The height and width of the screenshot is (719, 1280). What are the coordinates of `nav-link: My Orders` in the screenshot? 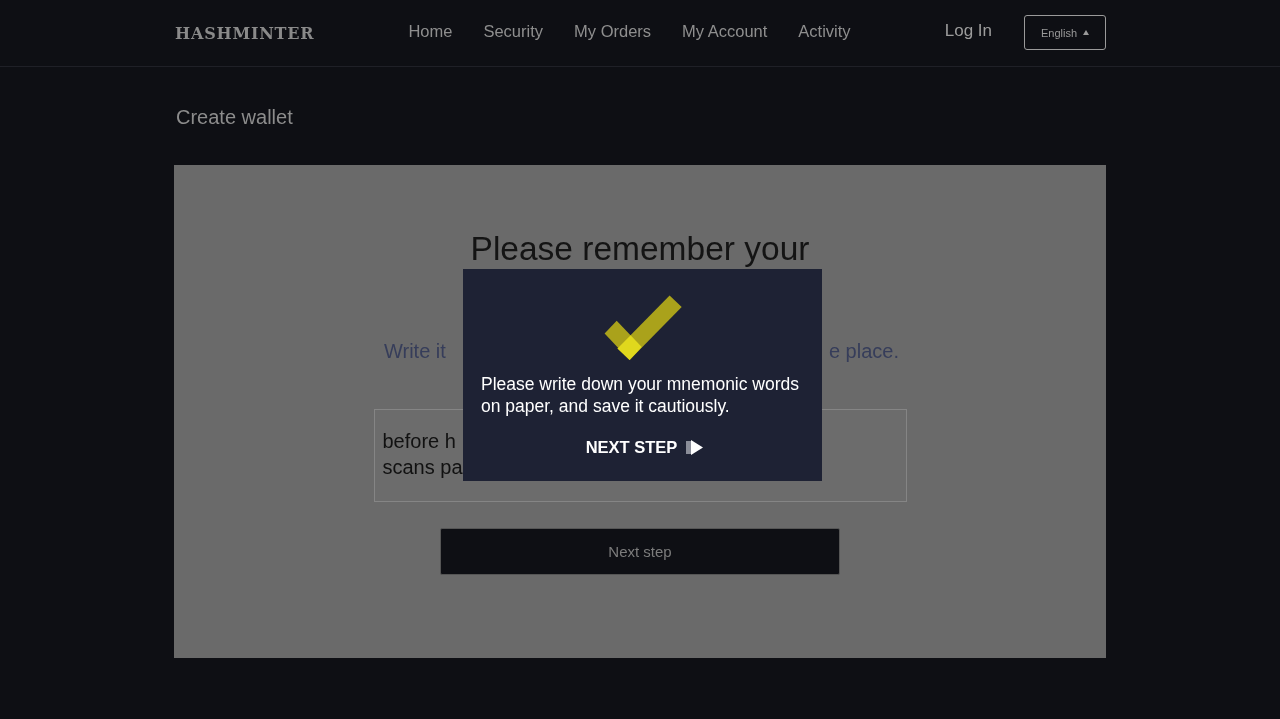 It's located at (613, 31).